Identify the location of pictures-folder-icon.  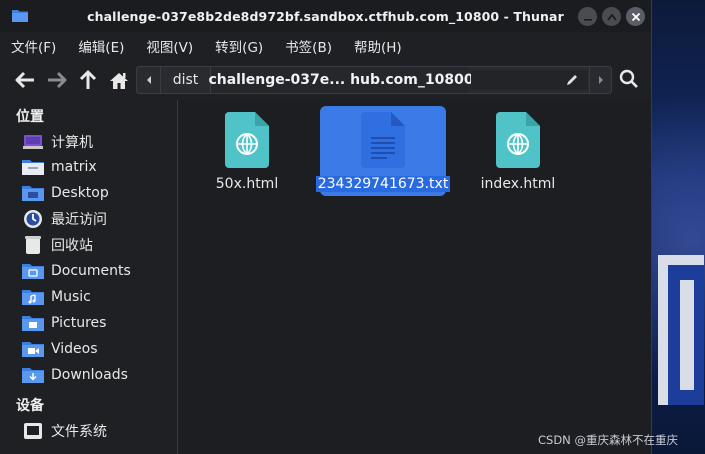
(33, 323).